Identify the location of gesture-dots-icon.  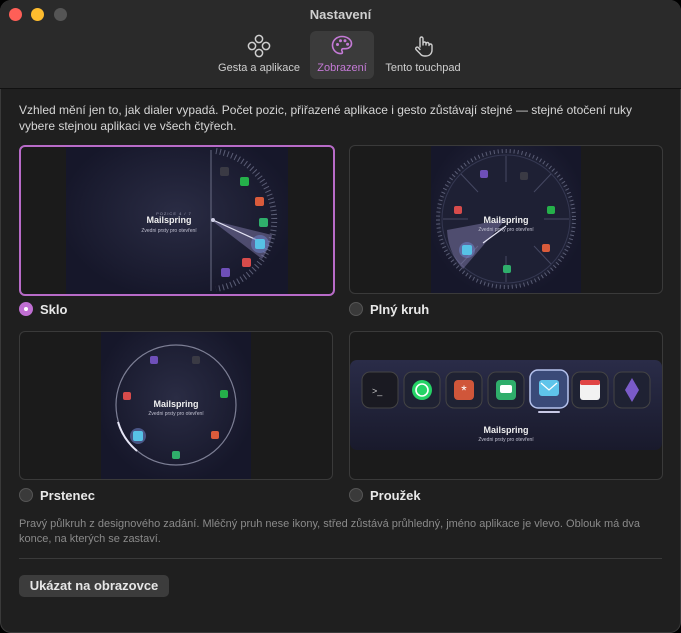
(259, 46).